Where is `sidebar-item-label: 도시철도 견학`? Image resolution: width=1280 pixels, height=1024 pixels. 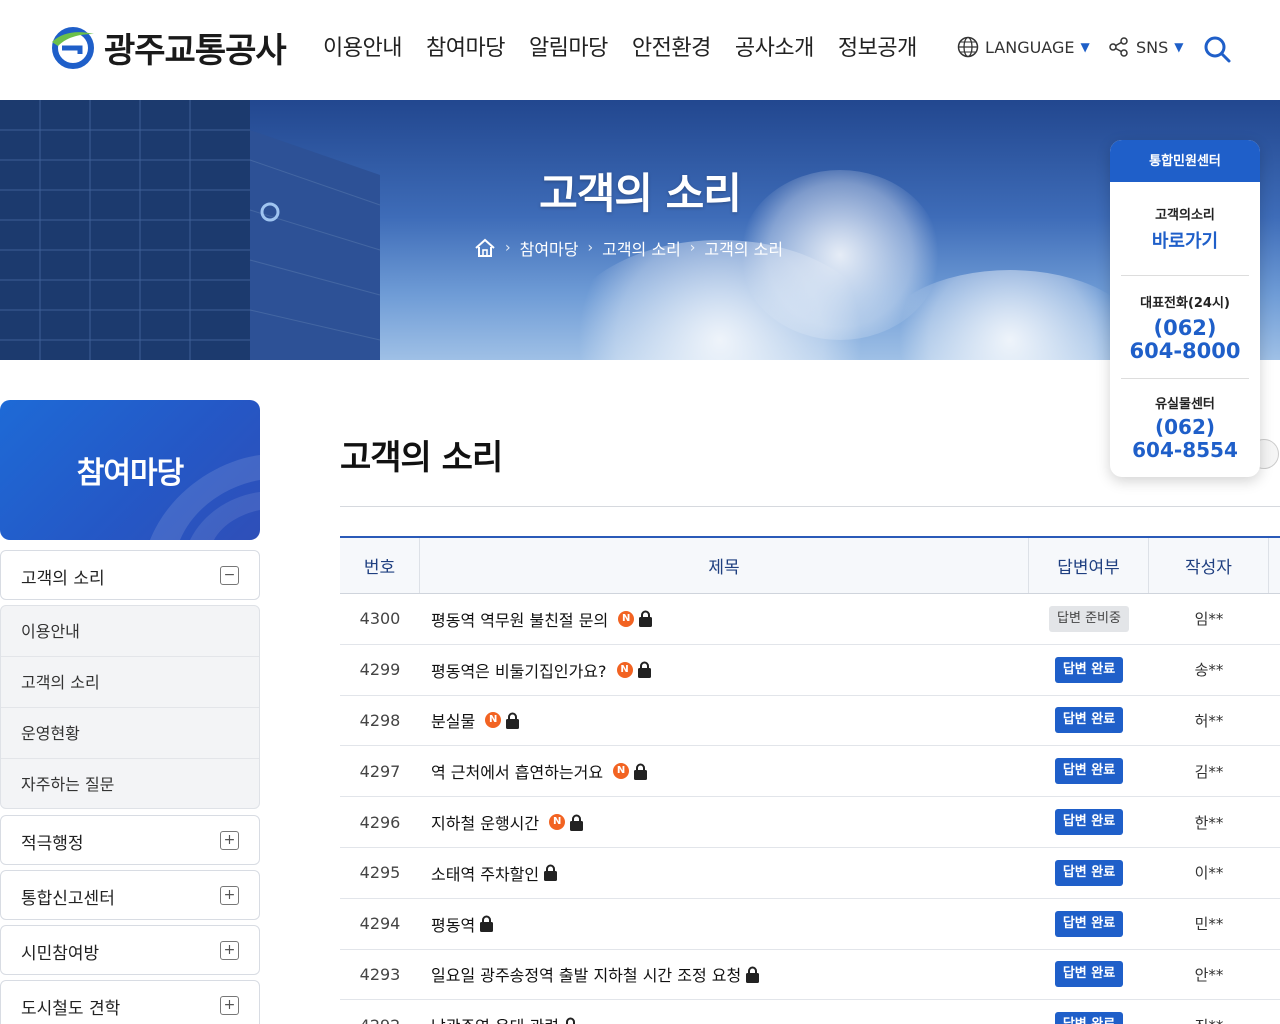
sidebar-item-label: 도시철도 견학 is located at coordinates (71, 1008).